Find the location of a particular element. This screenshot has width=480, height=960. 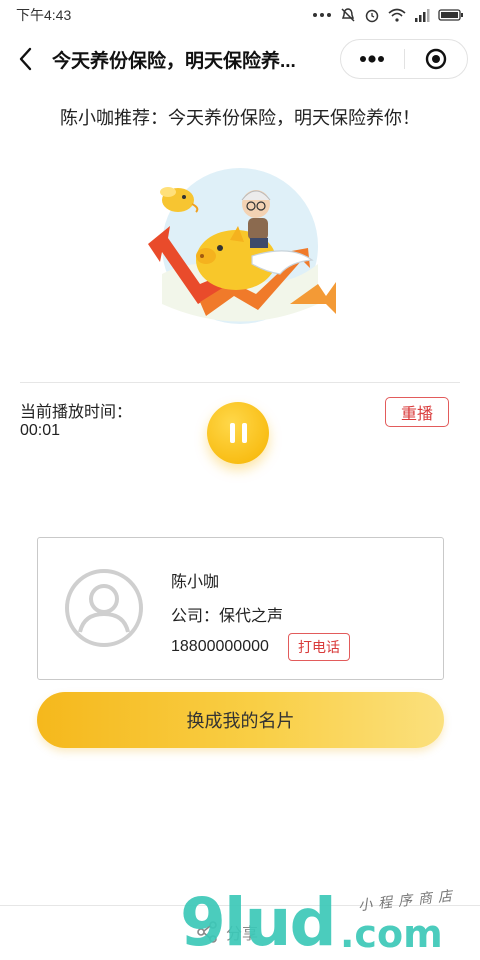

play-time-value: 00:01 is located at coordinates (40, 430).